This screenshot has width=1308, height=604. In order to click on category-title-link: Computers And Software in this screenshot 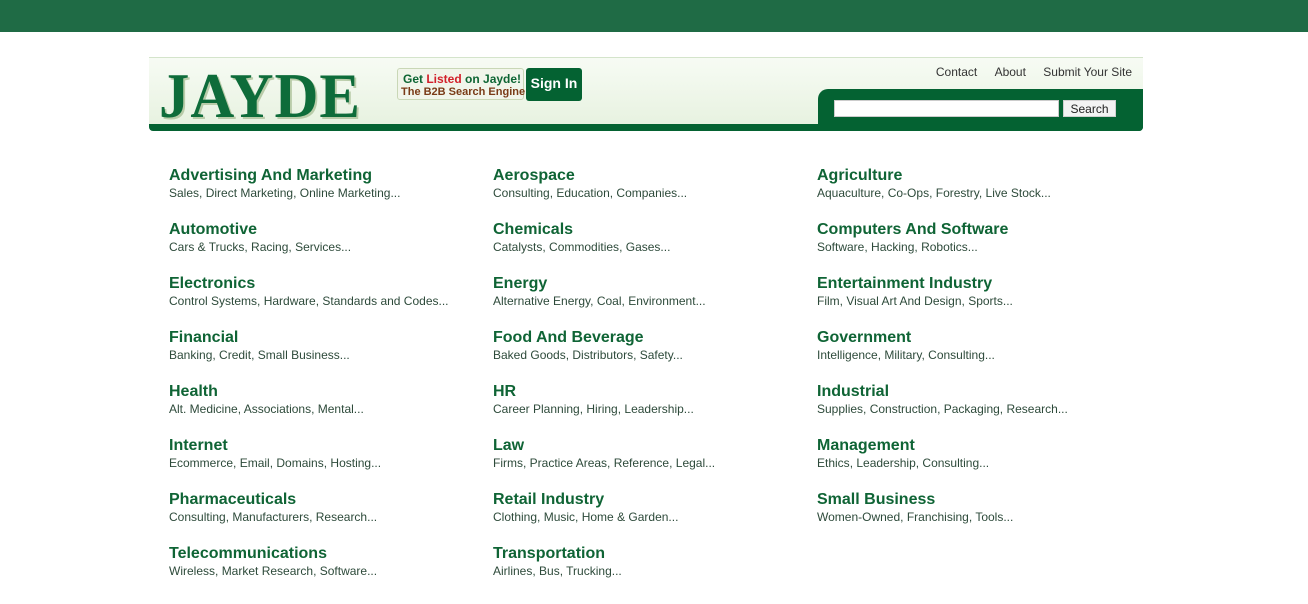, I will do `click(912, 229)`.